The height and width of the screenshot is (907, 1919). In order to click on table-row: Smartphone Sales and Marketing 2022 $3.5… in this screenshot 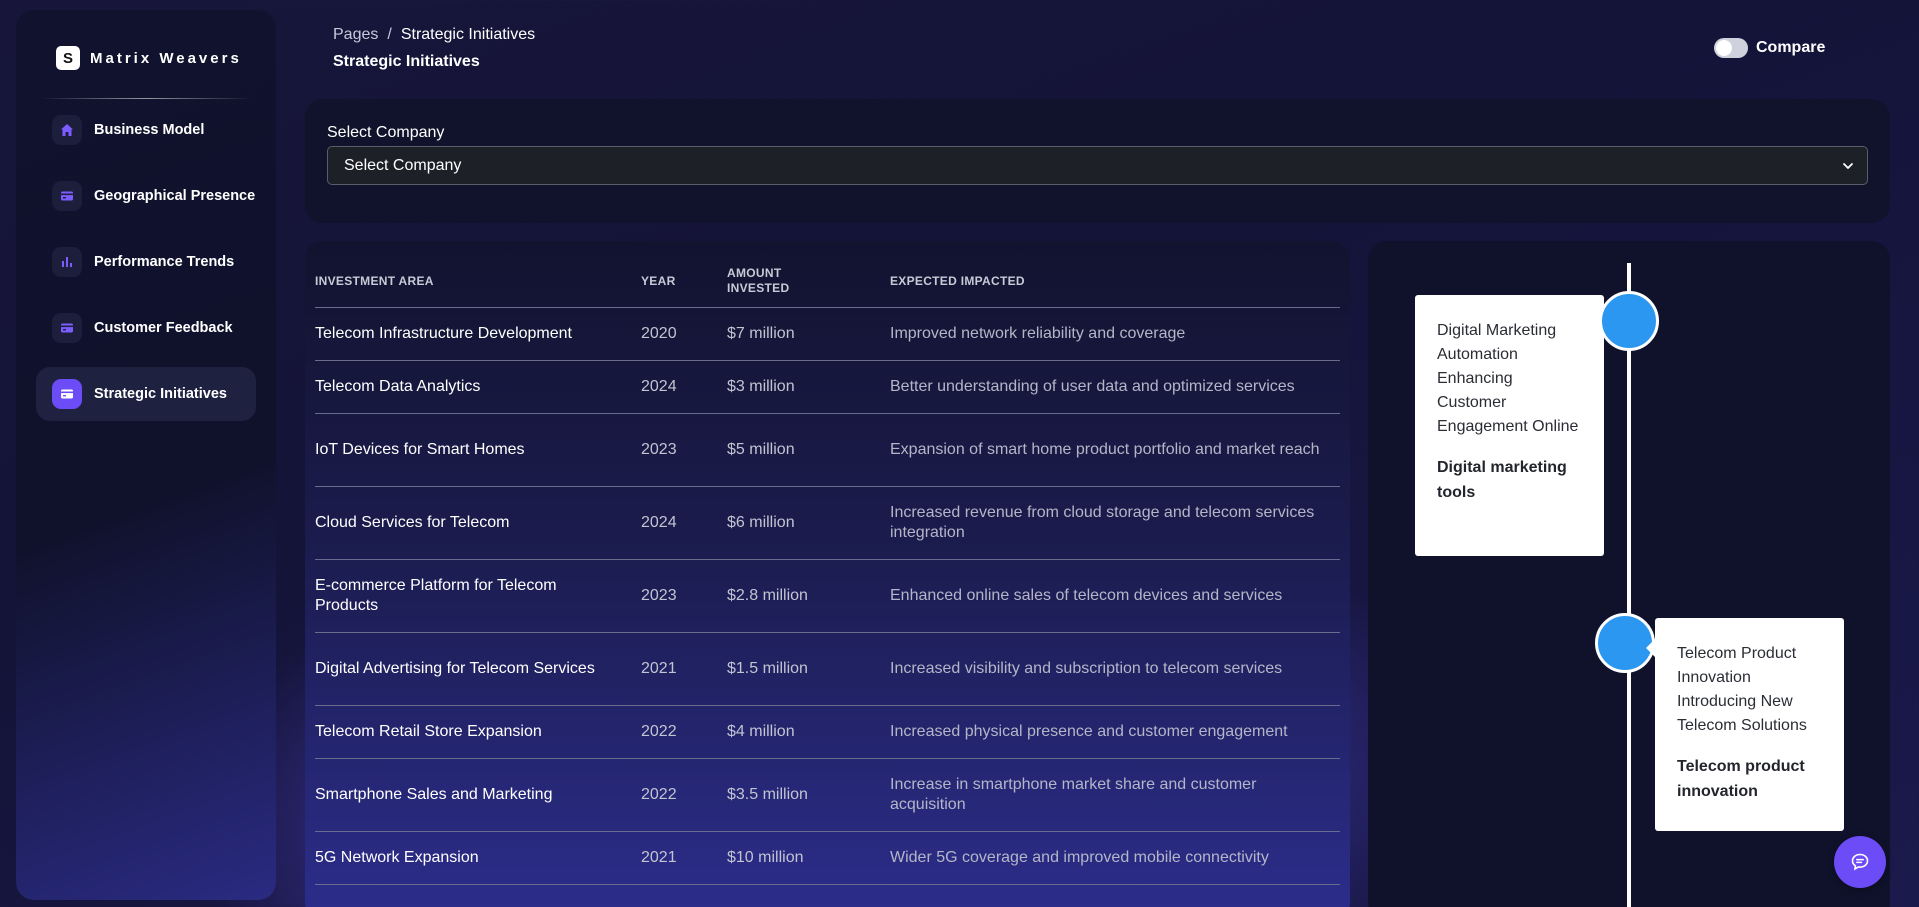, I will do `click(827, 795)`.